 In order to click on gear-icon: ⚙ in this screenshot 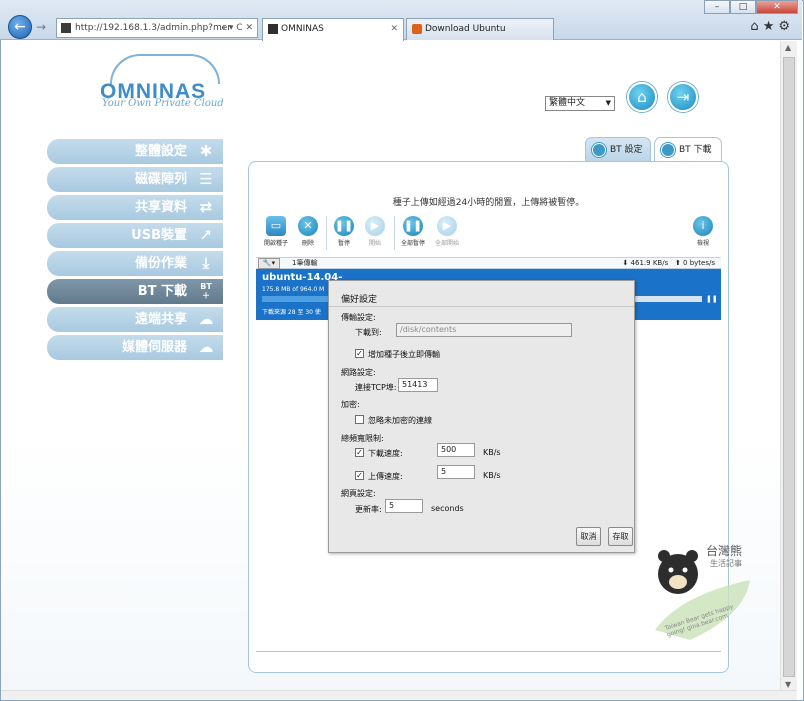, I will do `click(786, 26)`.